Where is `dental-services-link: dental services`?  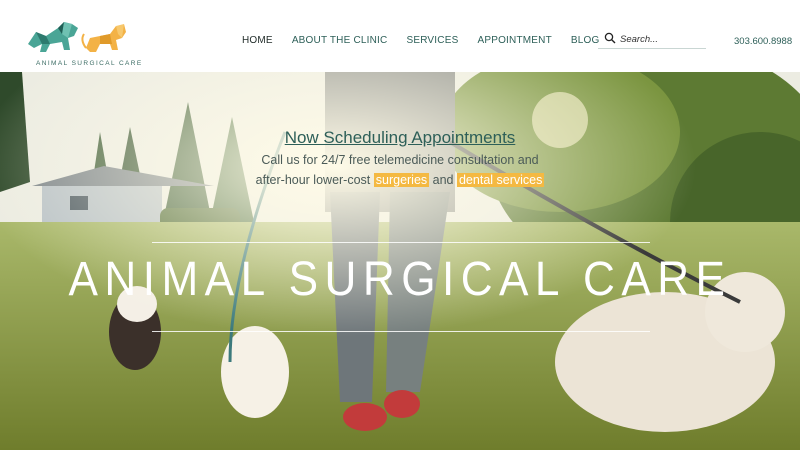 dental-services-link: dental services is located at coordinates (500, 180).